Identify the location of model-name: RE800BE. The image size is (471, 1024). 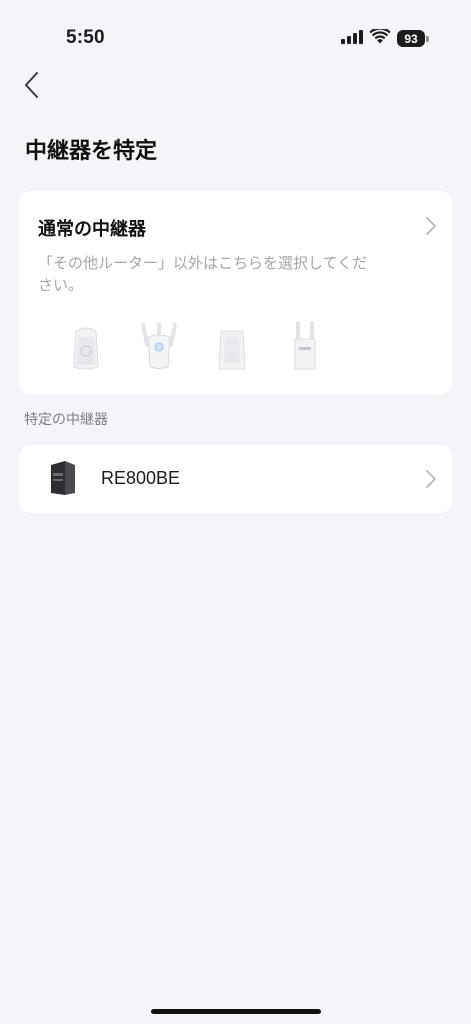
(141, 478).